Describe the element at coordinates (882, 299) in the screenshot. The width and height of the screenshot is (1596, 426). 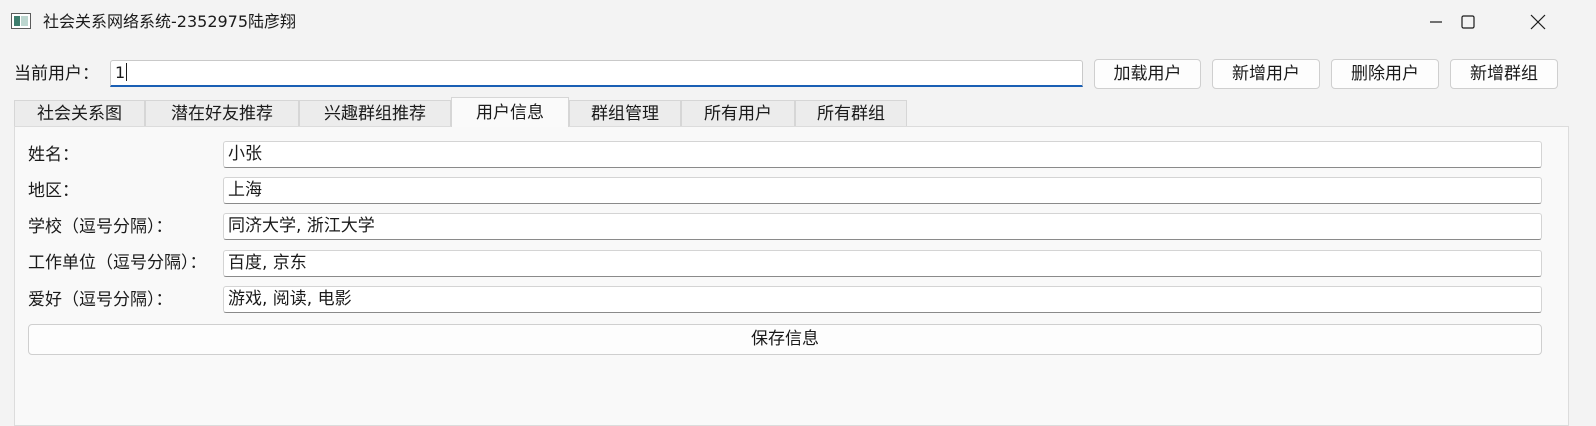
I see `hobby-field: 游戏, 阅读, 电影` at that location.